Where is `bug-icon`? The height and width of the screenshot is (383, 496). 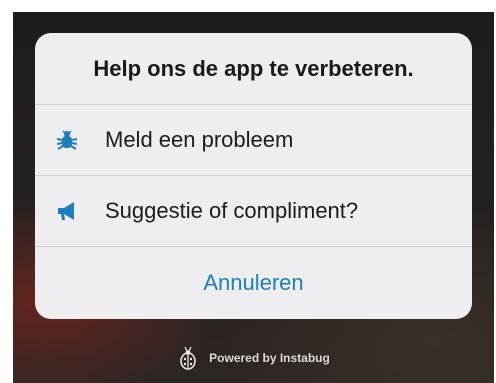
bug-icon is located at coordinates (67, 140).